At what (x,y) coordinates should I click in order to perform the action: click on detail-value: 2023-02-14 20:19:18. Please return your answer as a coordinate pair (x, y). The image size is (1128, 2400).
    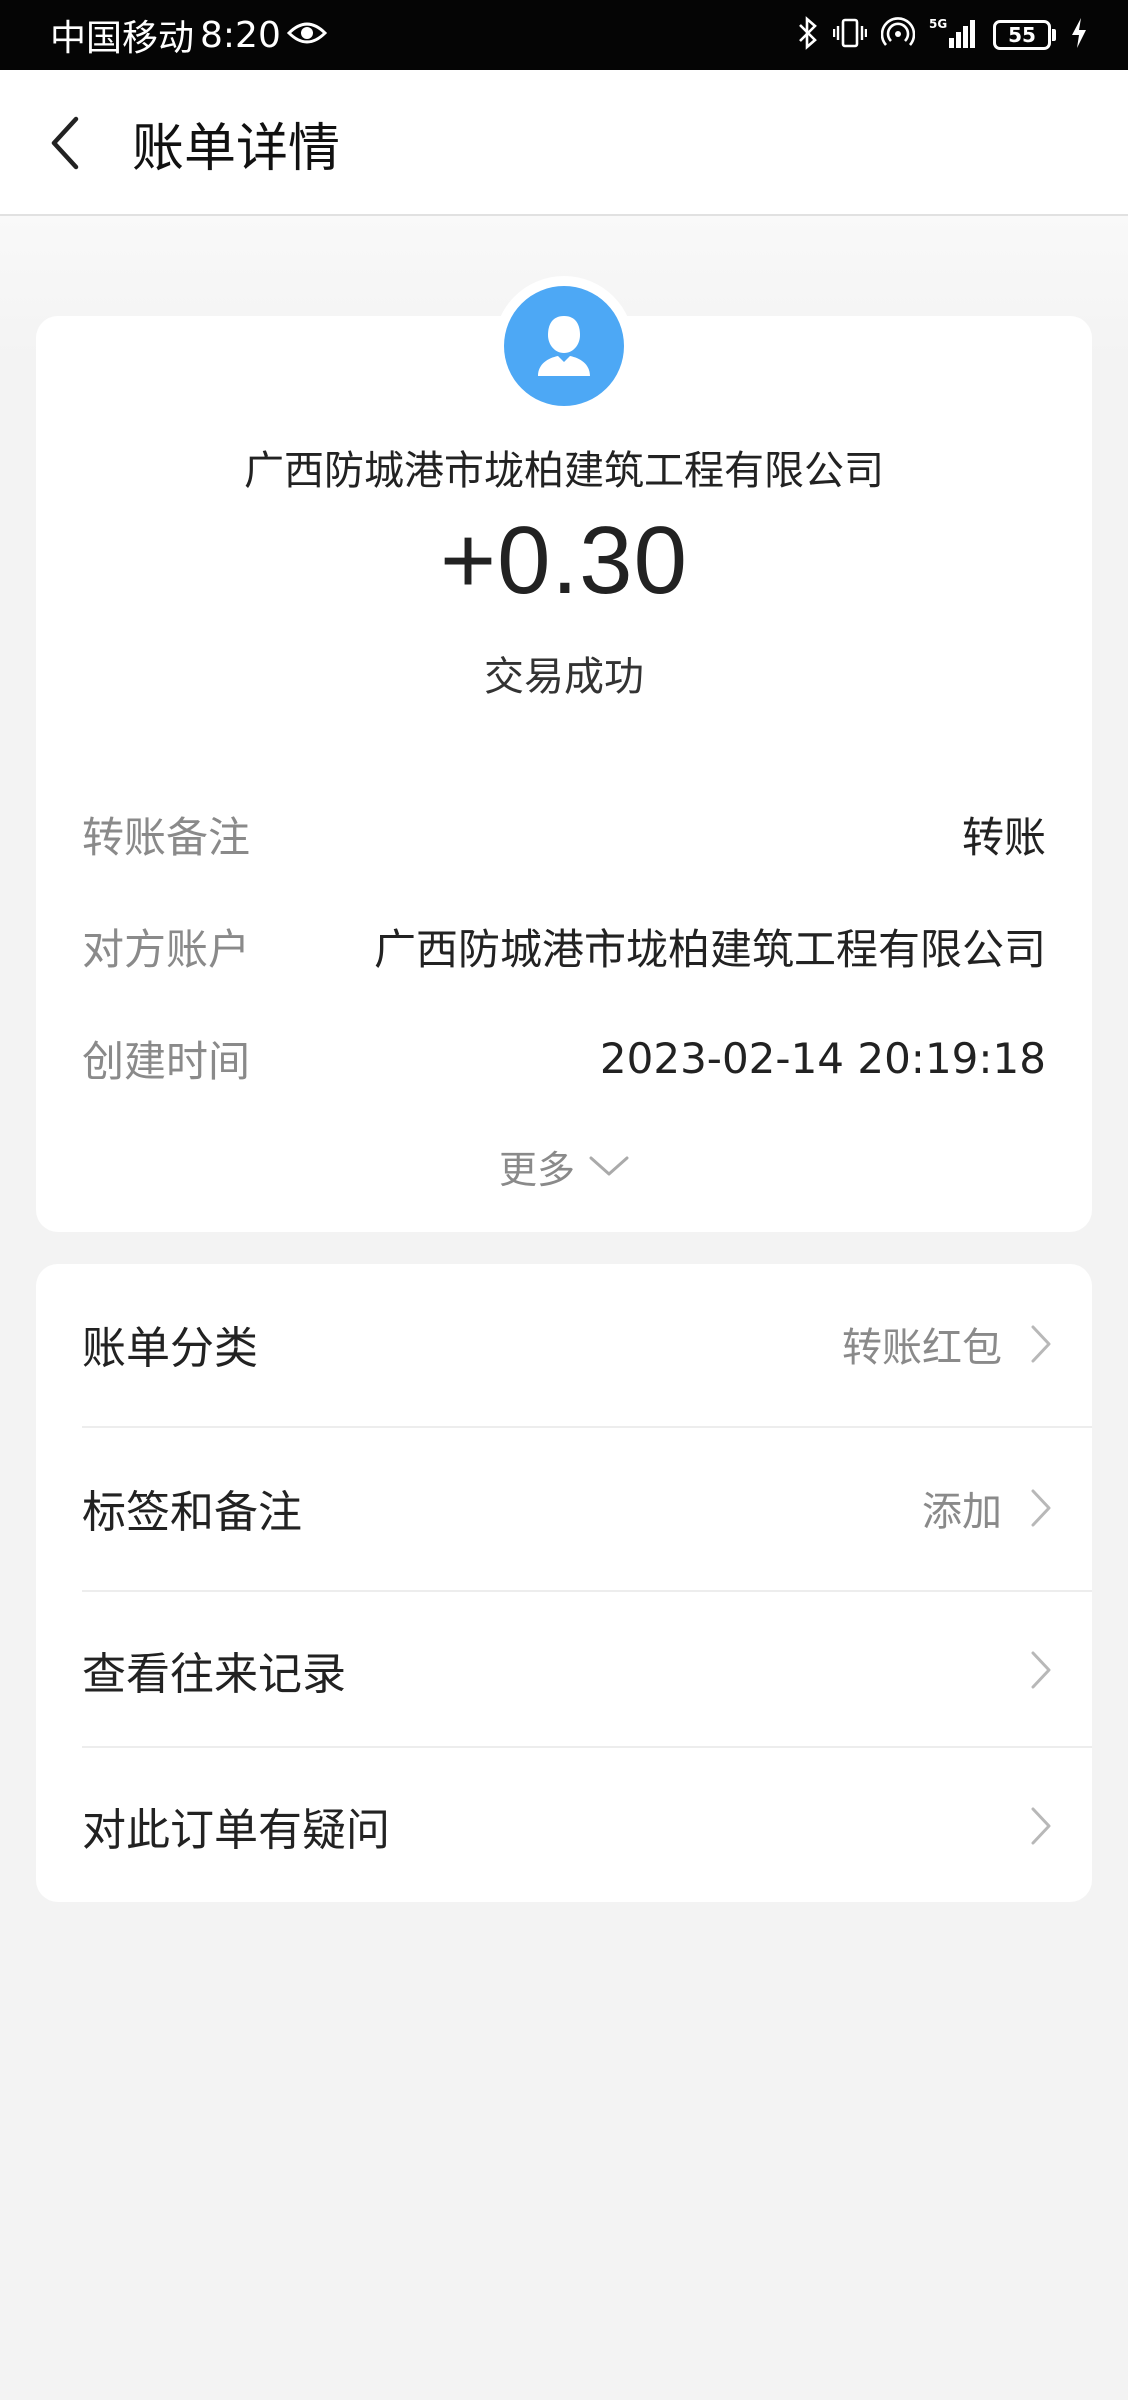
    Looking at the image, I should click on (822, 1058).